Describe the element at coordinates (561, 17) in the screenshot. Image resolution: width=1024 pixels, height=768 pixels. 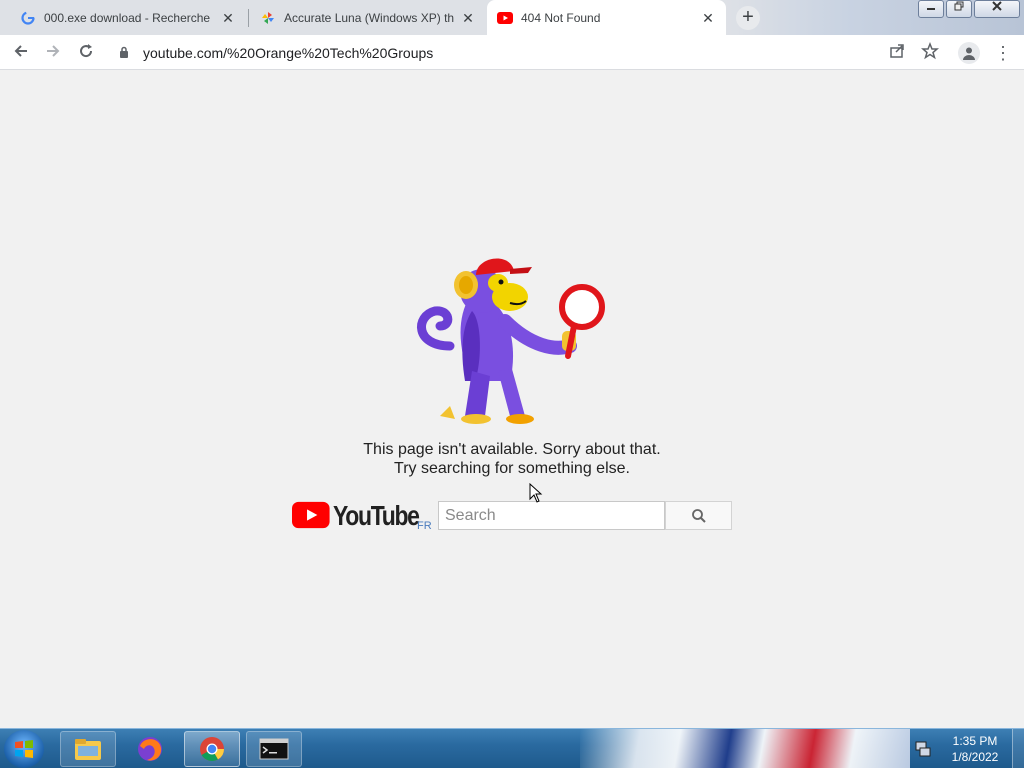
I see `tab-title: 404 Not Found` at that location.